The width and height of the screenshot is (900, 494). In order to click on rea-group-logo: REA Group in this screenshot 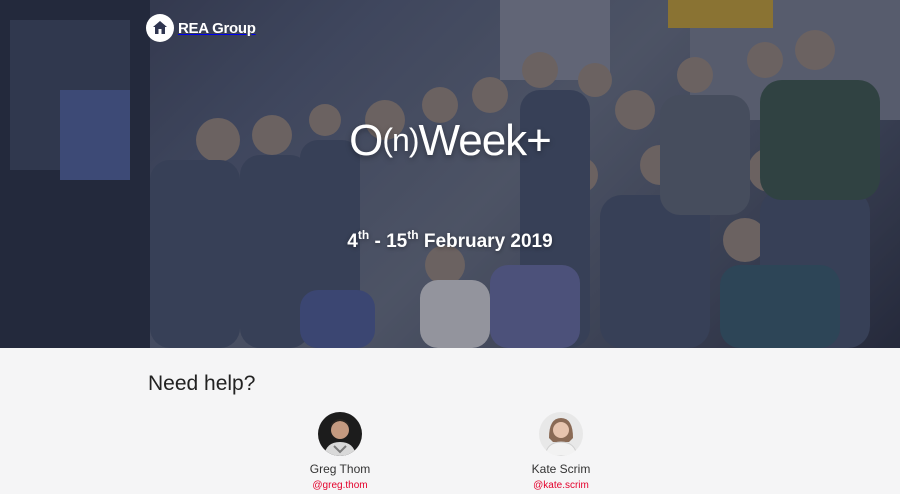, I will do `click(201, 28)`.